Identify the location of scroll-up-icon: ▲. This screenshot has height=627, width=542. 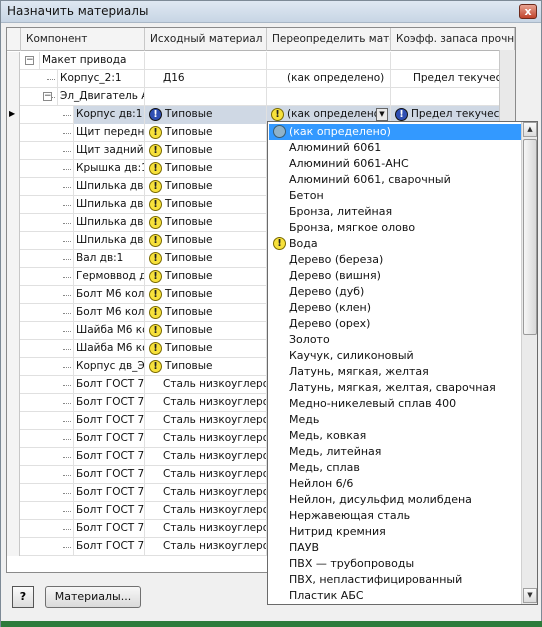
(530, 129).